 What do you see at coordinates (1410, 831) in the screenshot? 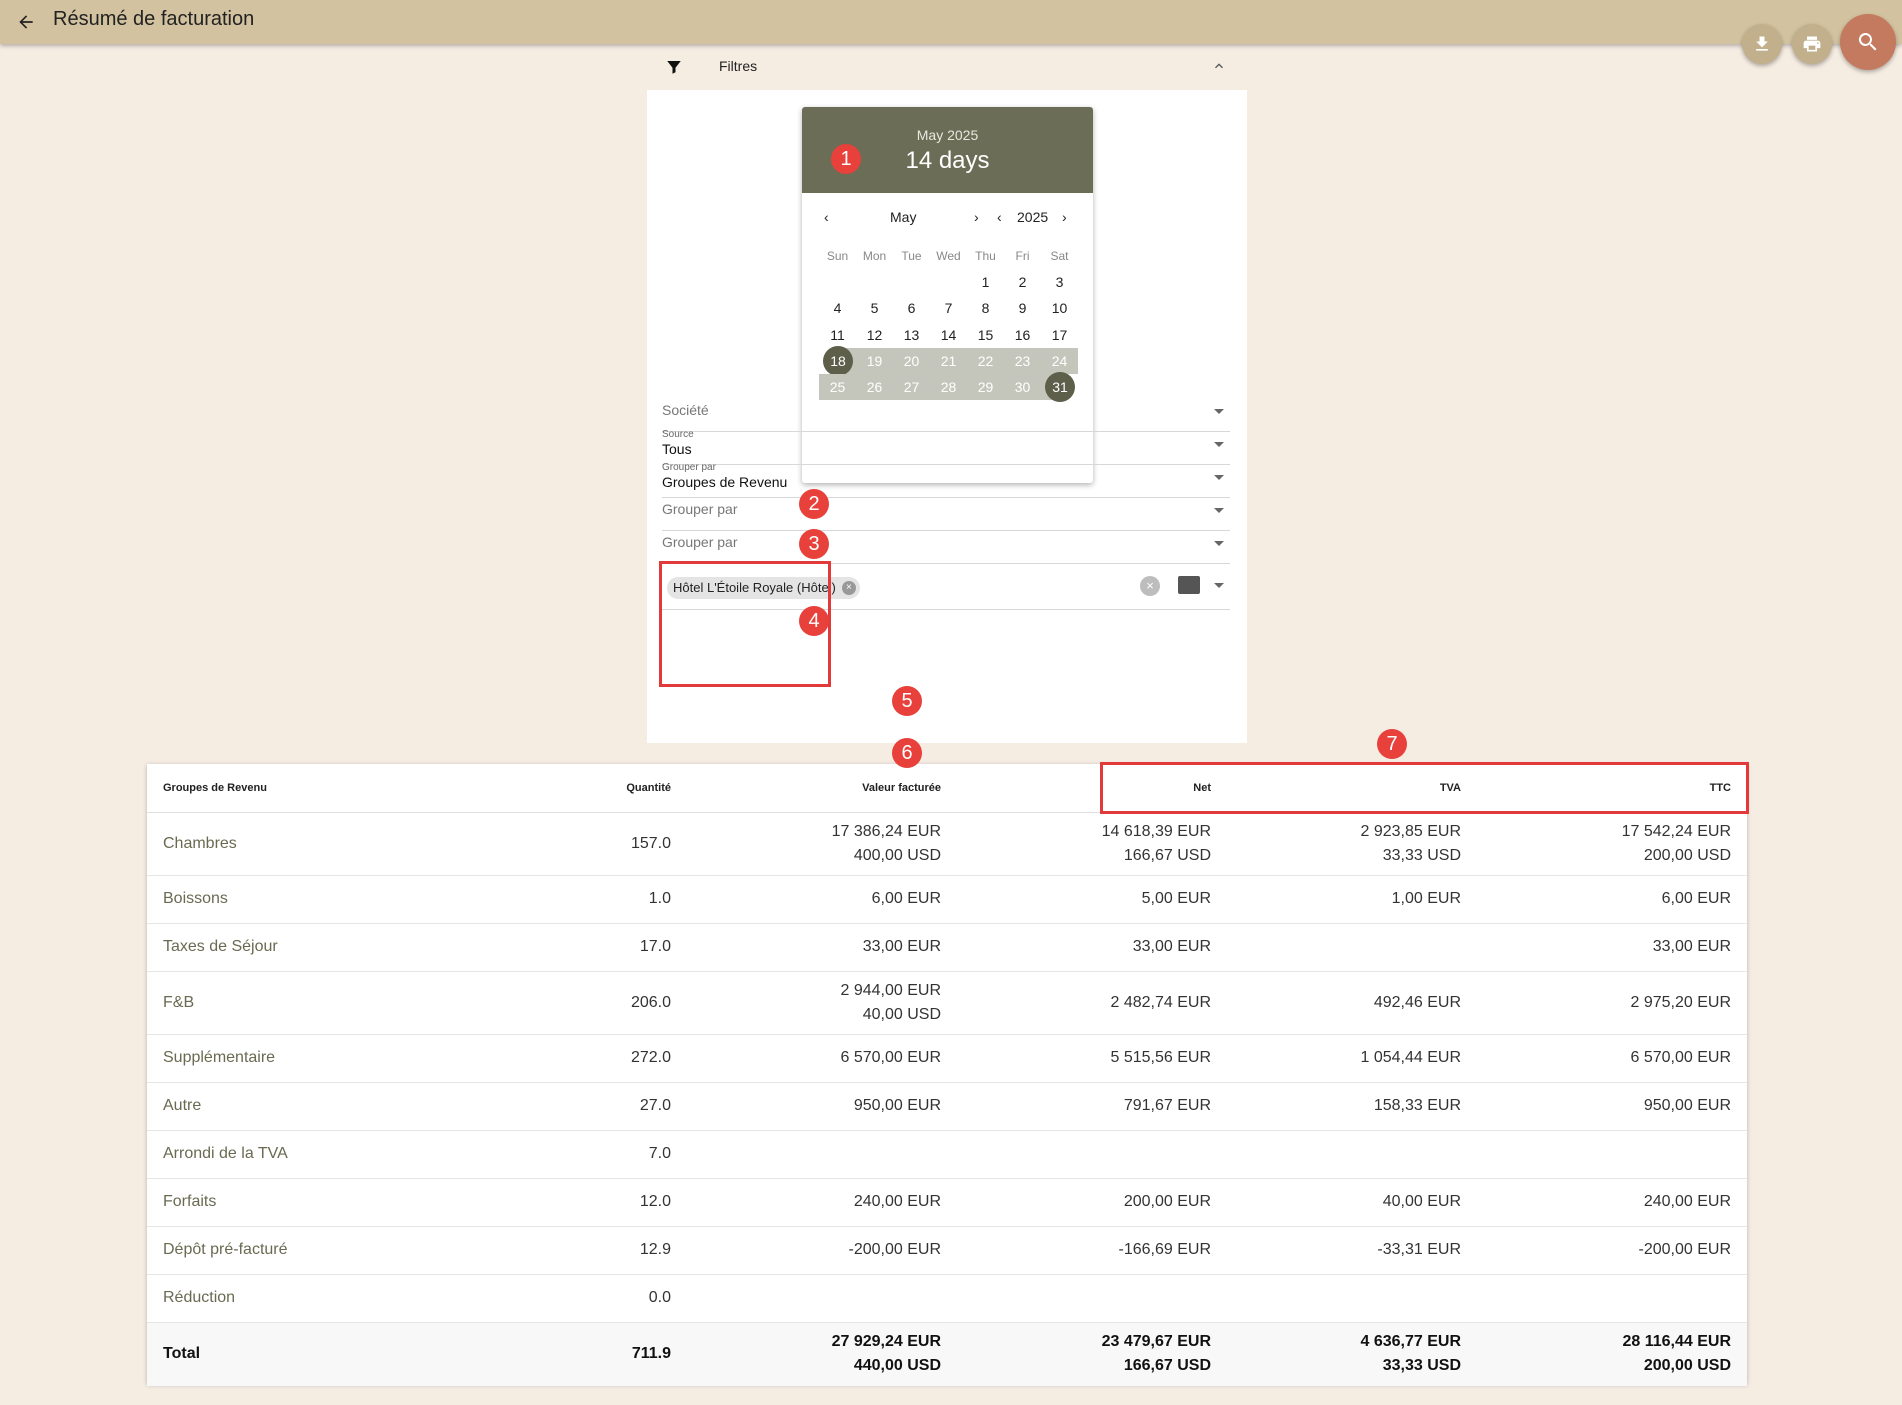
I see `row-tva-line: 2 923,85 EUR` at bounding box center [1410, 831].